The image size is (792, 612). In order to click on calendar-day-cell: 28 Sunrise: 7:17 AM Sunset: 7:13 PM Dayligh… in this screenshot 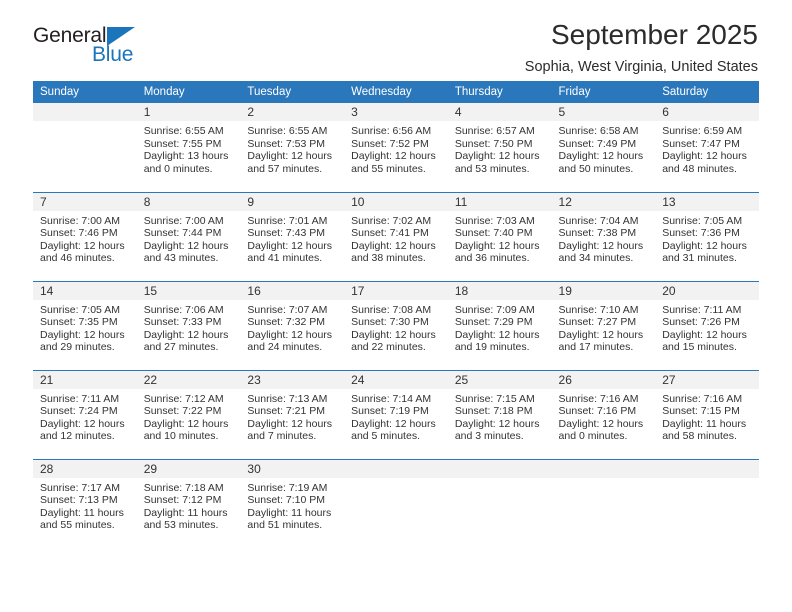, I will do `click(85, 503)`.